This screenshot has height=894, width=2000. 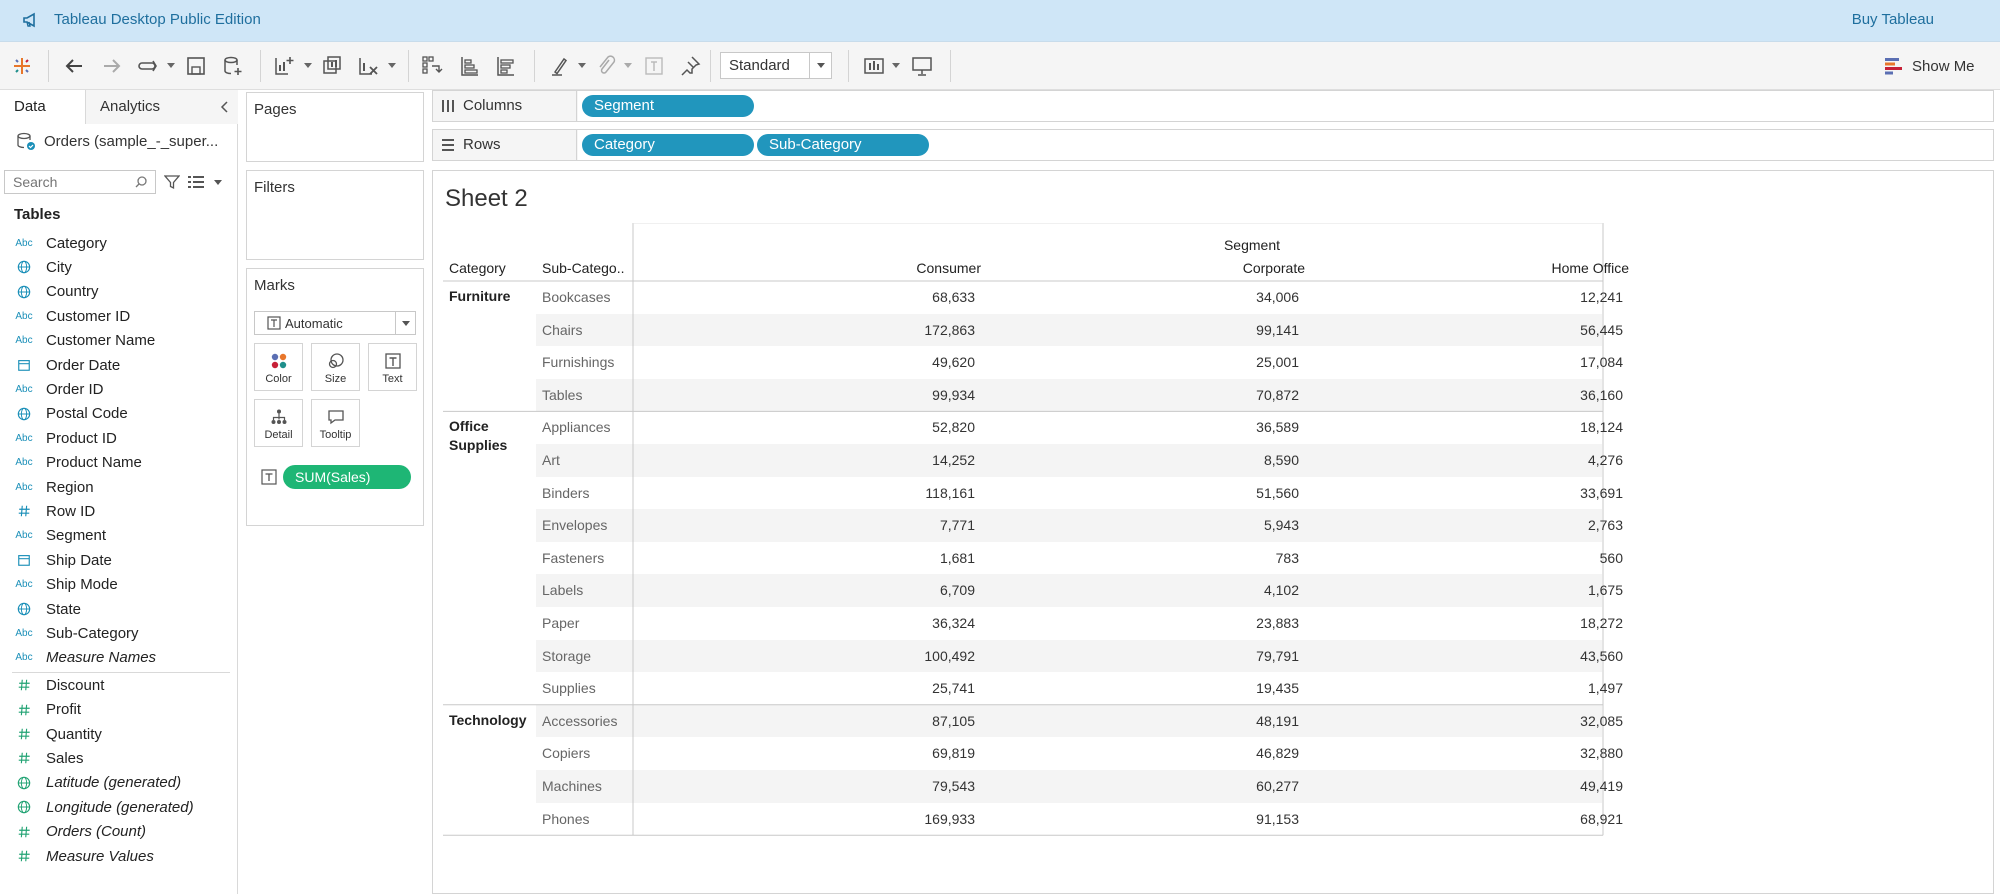 I want to click on segment-header: Home Office, so click(x=1529, y=268).